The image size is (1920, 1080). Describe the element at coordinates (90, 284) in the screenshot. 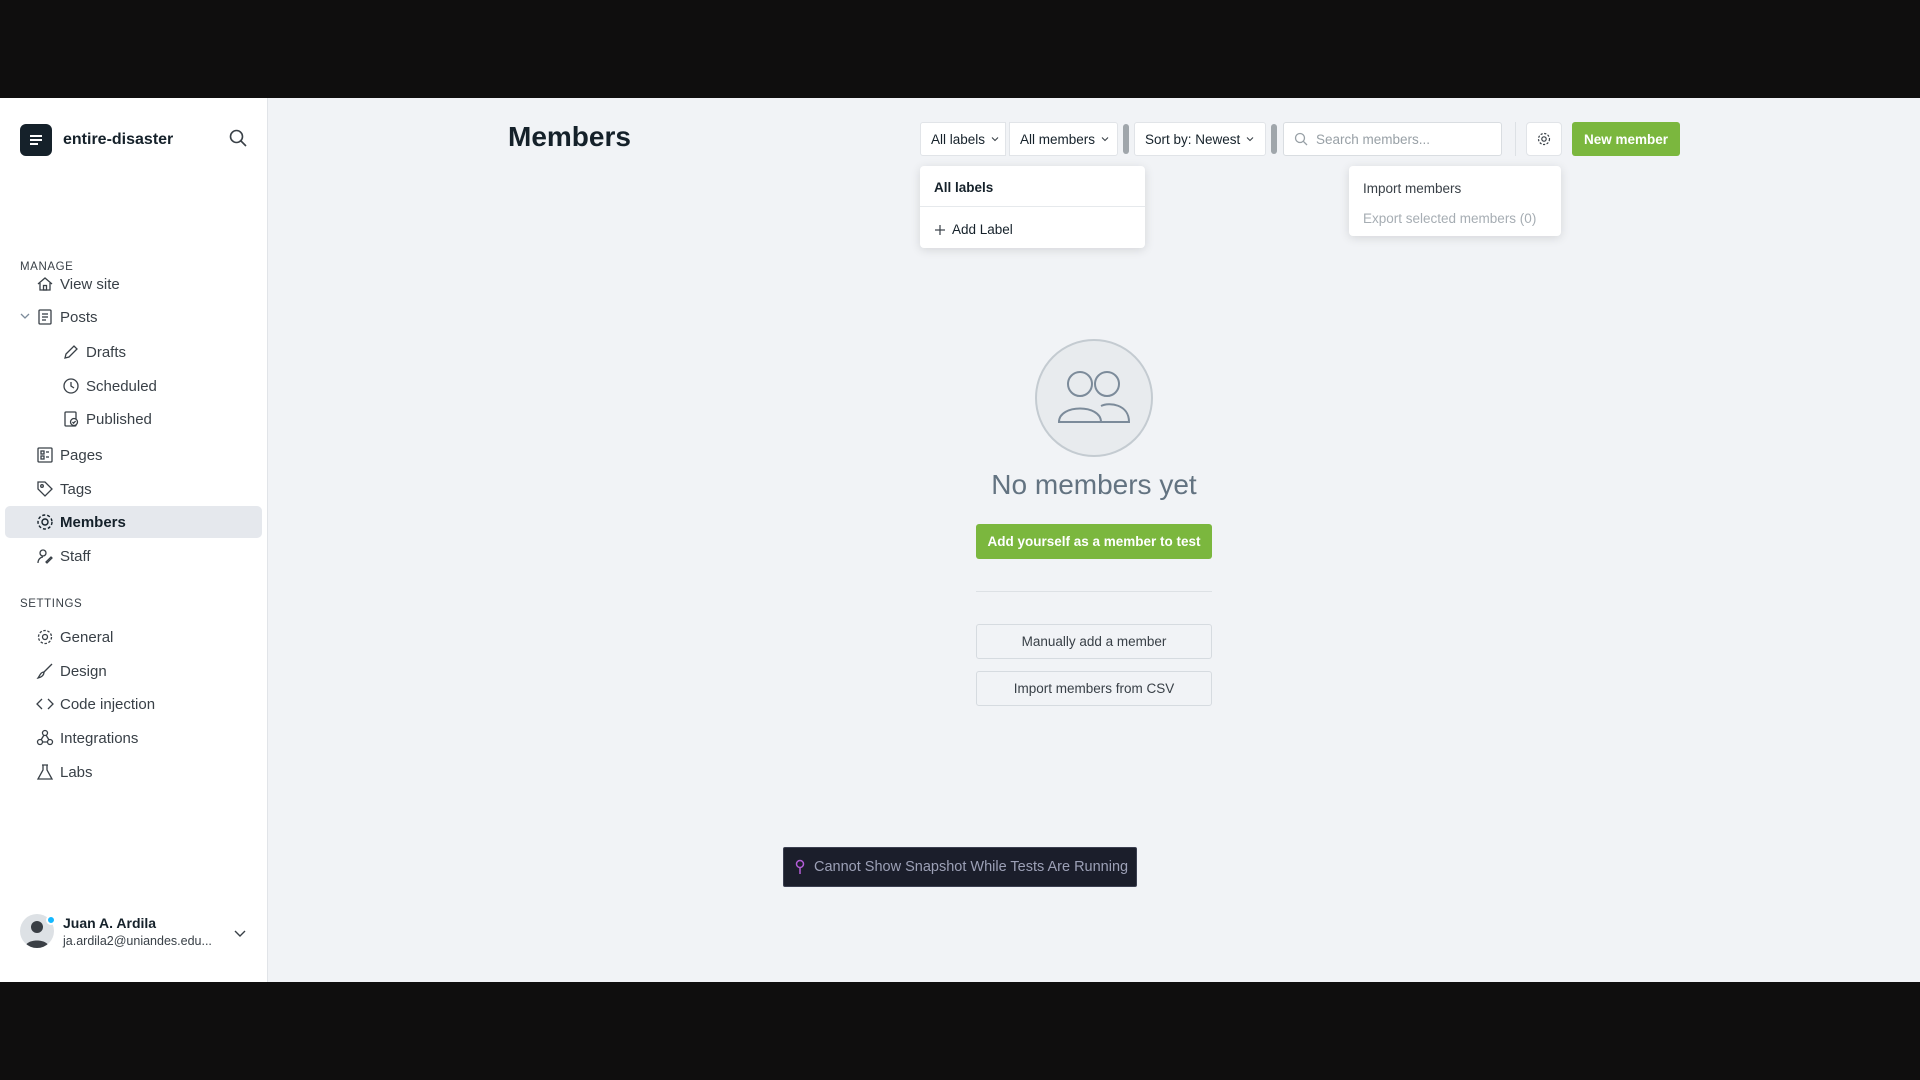

I see `nav-label: View site` at that location.